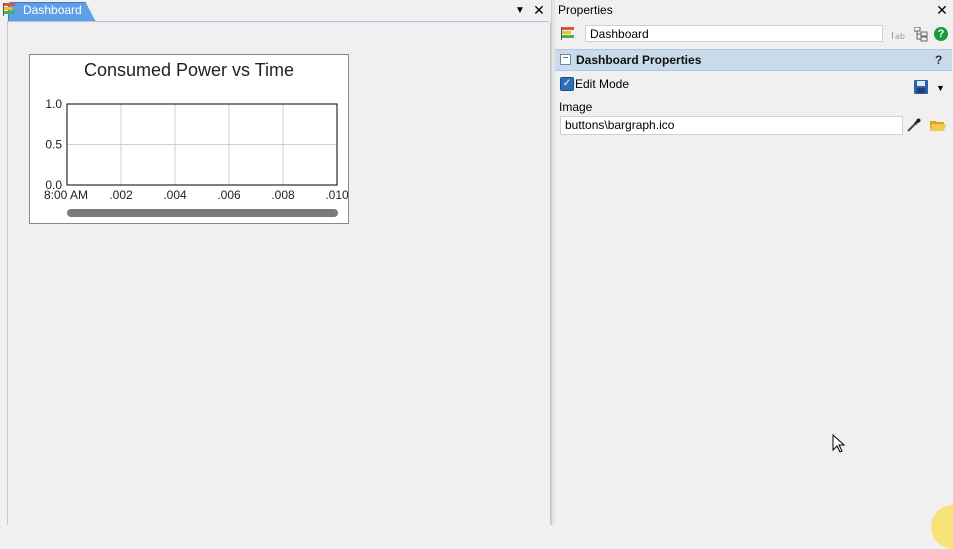 This screenshot has height=549, width=953. I want to click on object-name-field: Dashboard, so click(734, 33).